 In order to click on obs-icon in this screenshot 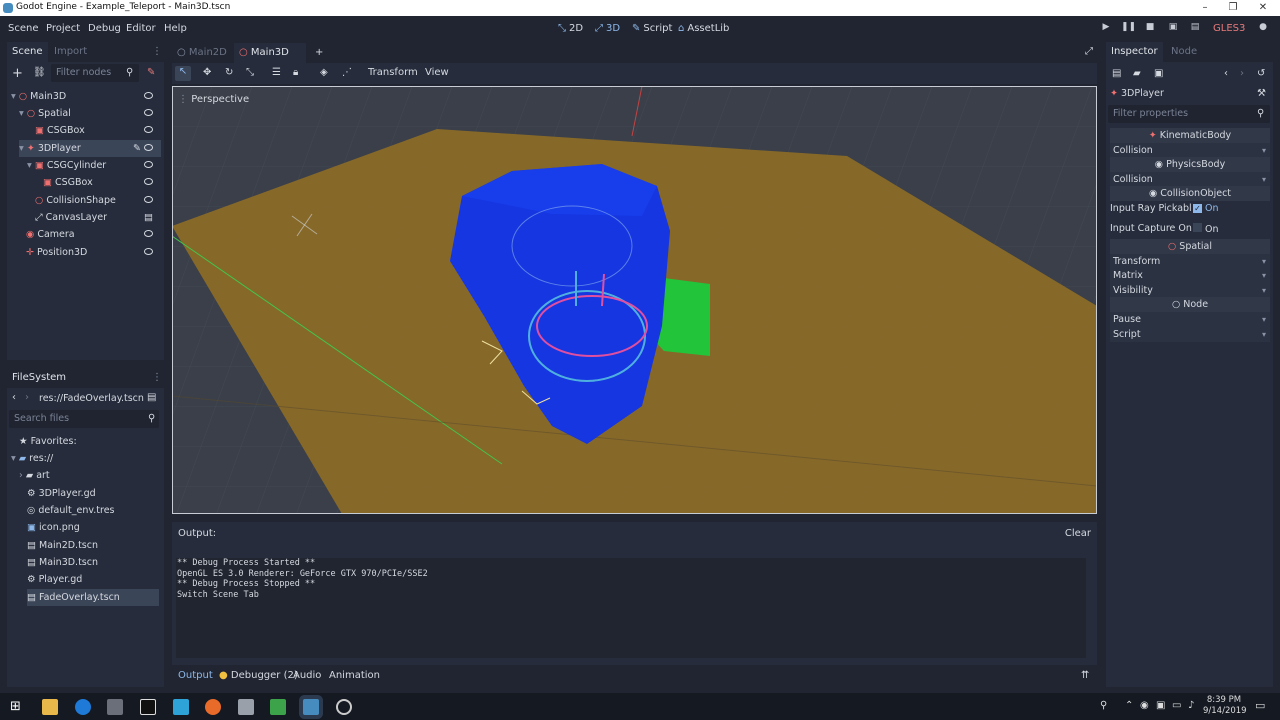, I will do `click(344, 707)`.